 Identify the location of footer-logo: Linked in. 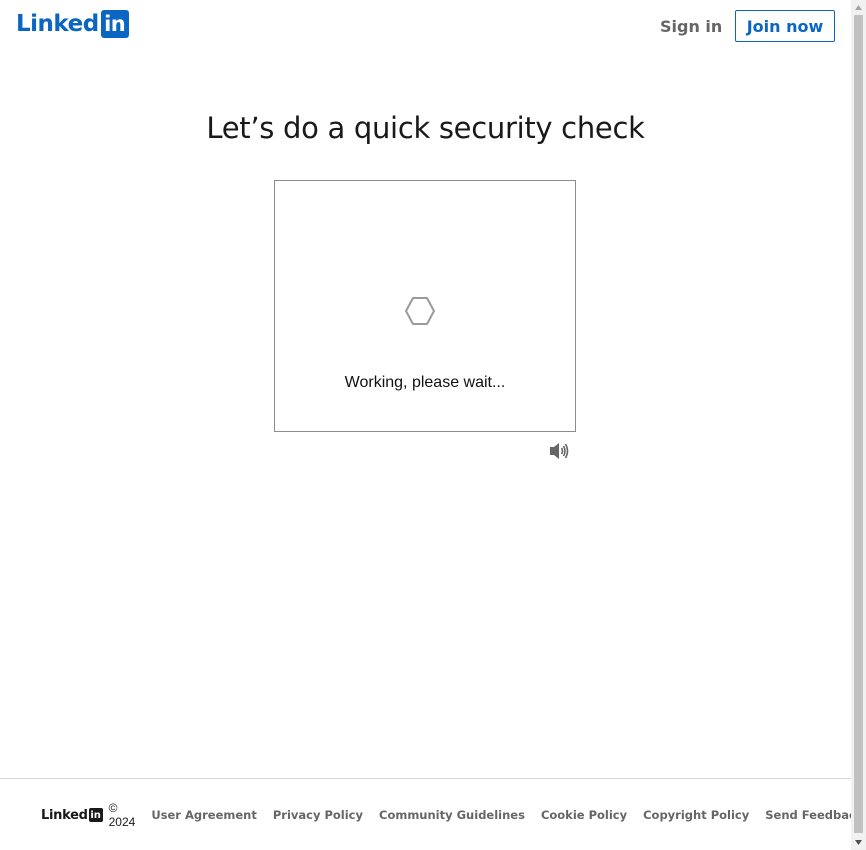
(72, 815).